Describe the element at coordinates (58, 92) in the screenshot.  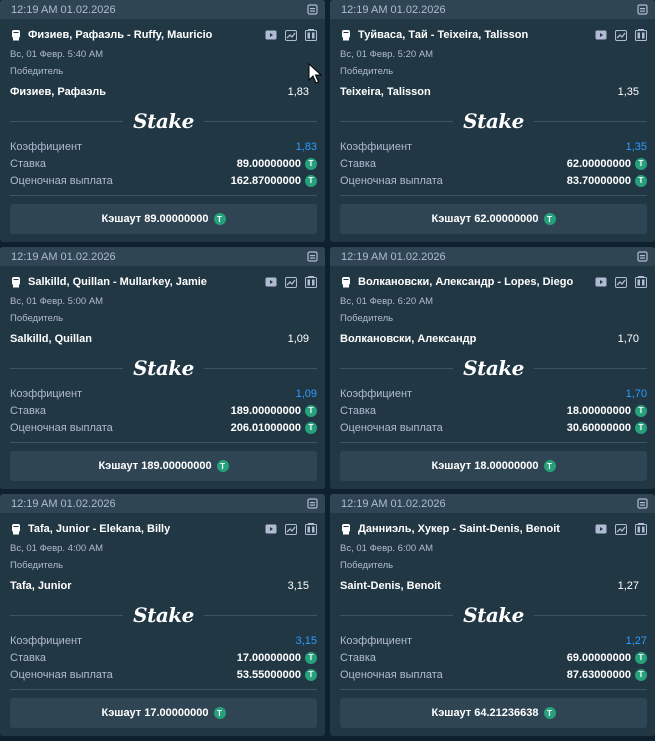
I see `selection-name: Физиев, Рафаэль` at that location.